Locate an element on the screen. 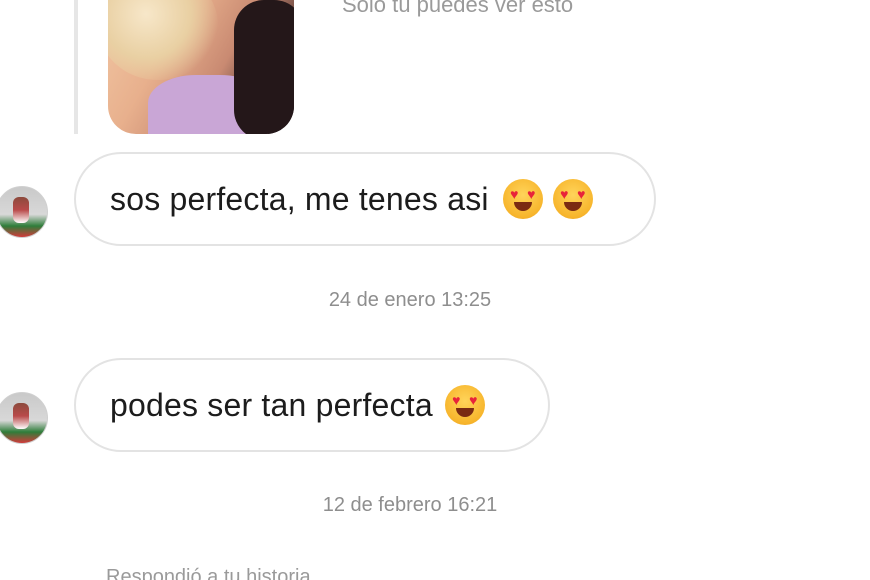  message-bubble: sos perfecta, me tenes asi ♥ ♥ ♥ ♥ is located at coordinates (365, 199).